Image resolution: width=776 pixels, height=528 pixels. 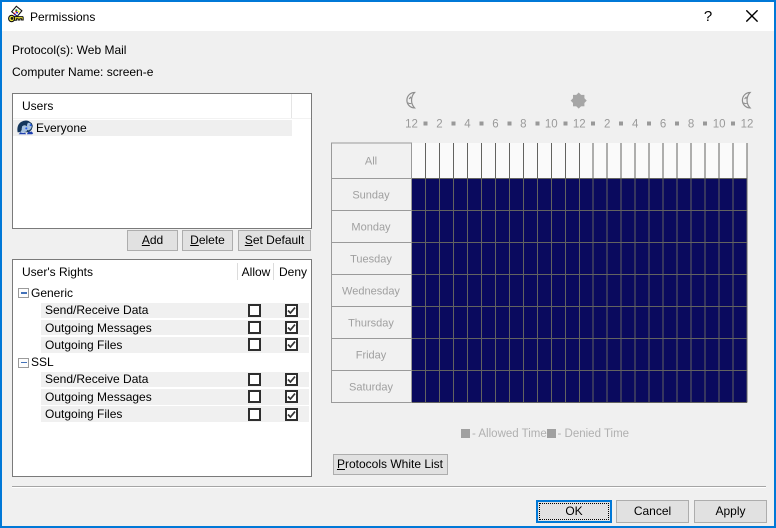 What do you see at coordinates (371, 291) in the screenshot?
I see `svg-text: Wednesday` at bounding box center [371, 291].